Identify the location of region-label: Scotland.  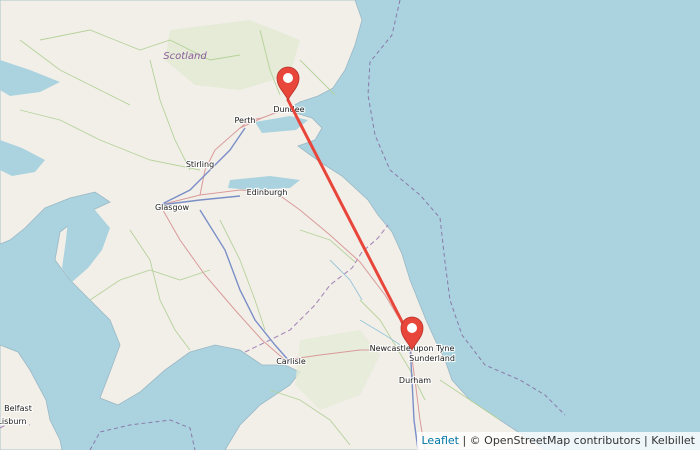
(185, 56).